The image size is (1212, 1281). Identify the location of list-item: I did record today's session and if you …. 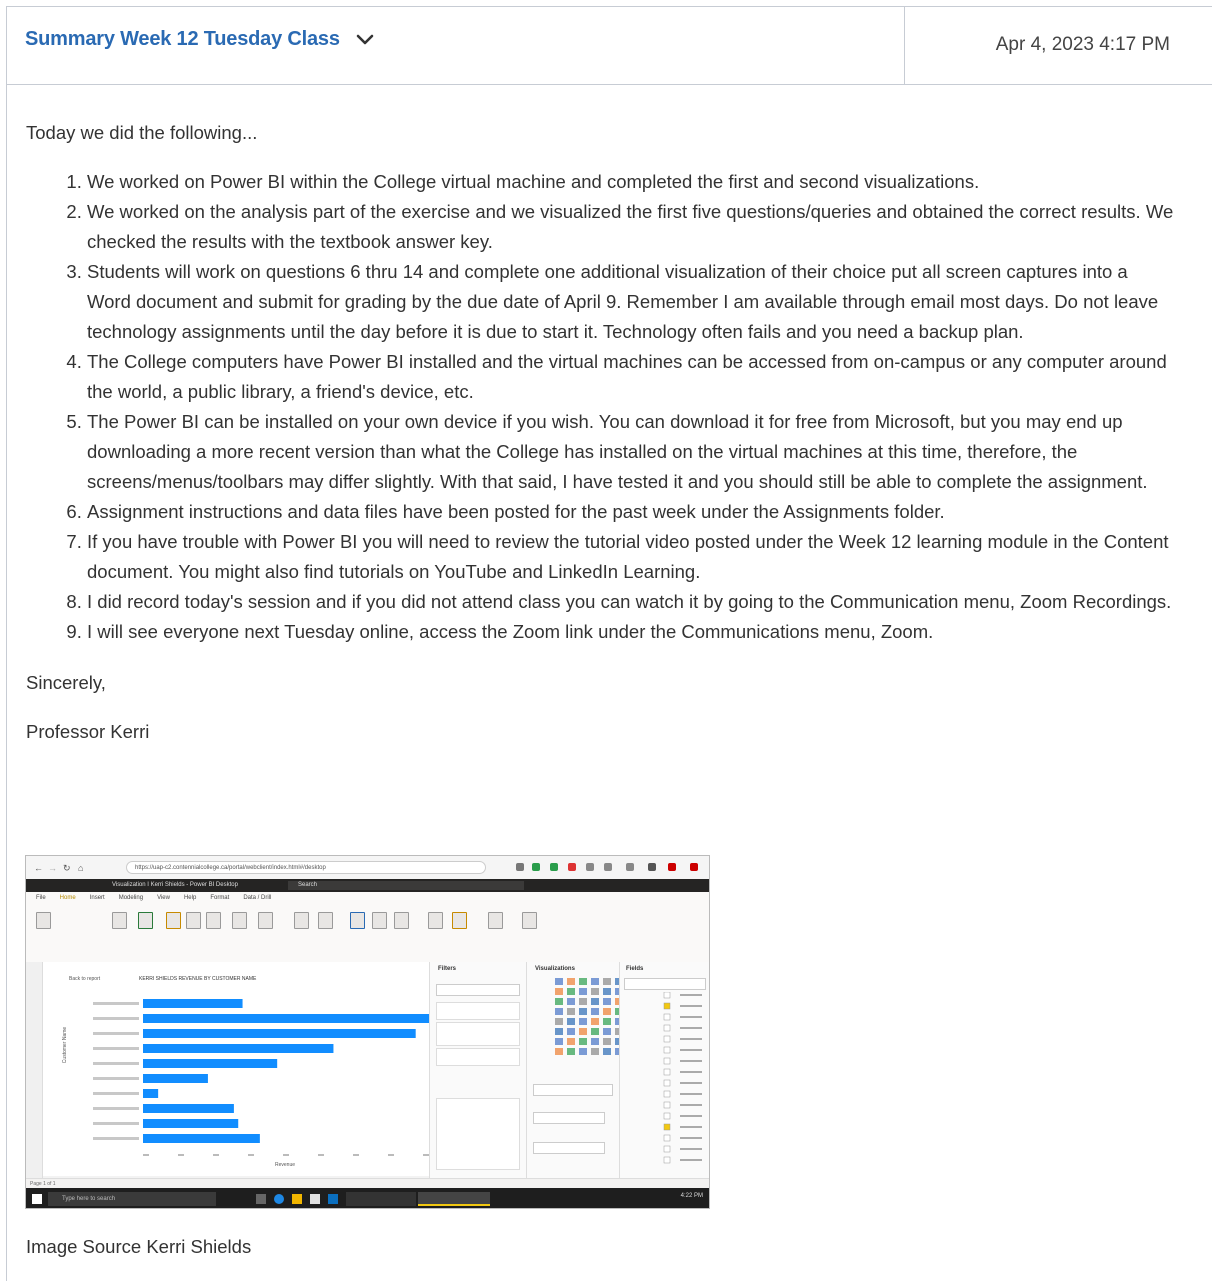
(631, 602).